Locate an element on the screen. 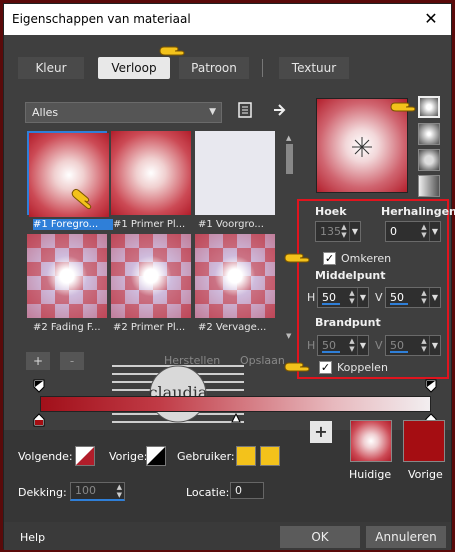 The width and height of the screenshot is (455, 552). add-stop-button: + is located at coordinates (38, 361).